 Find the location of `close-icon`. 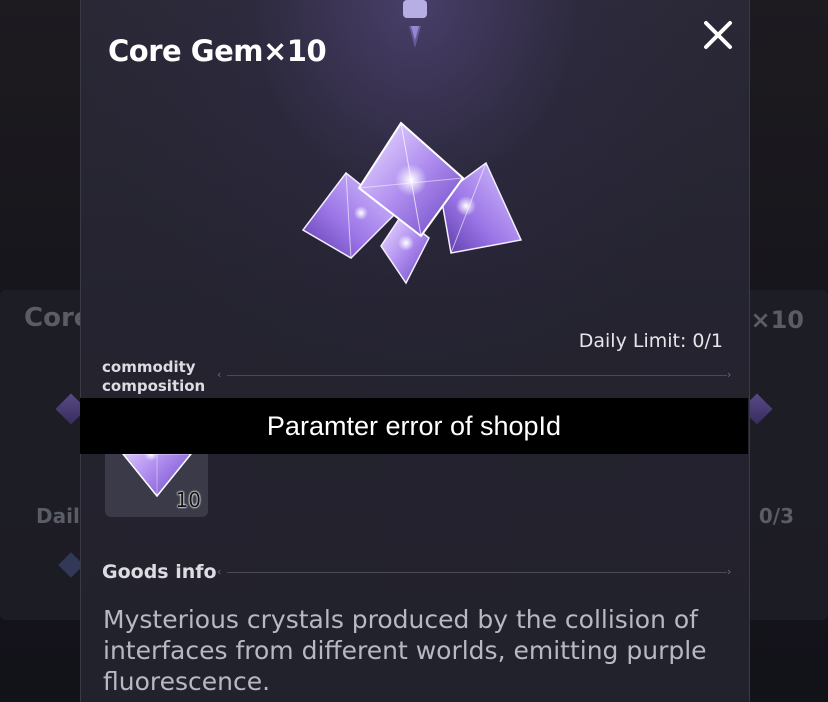

close-icon is located at coordinates (718, 35).